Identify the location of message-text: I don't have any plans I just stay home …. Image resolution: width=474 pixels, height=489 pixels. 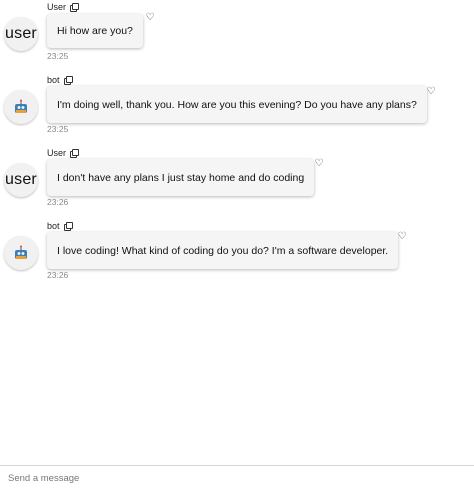
(181, 177).